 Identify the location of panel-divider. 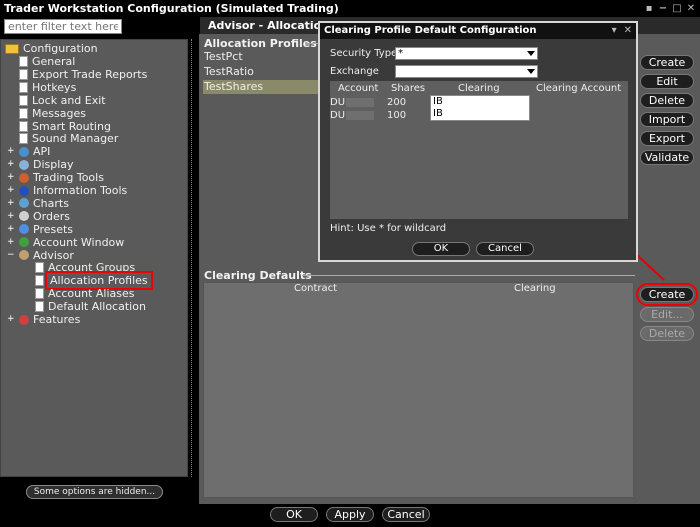
(193, 258).